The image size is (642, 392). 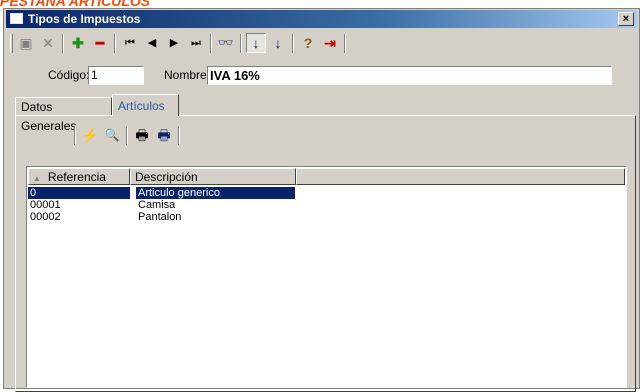 I want to click on table-row: 00001 Camisa, so click(x=163, y=205).